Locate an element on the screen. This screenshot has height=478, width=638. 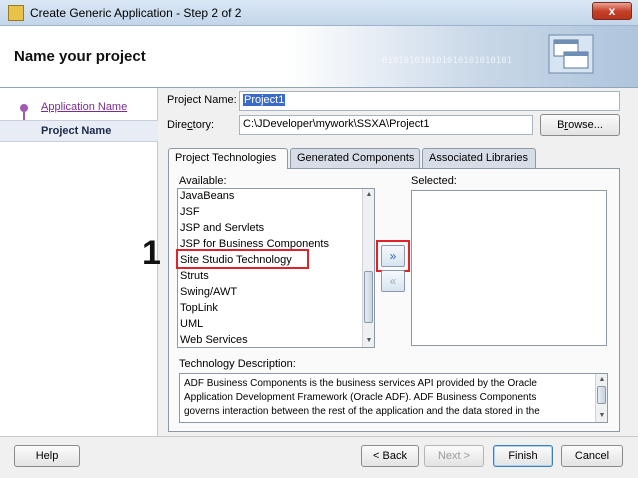
project-name-value: Project1 is located at coordinates (264, 100).